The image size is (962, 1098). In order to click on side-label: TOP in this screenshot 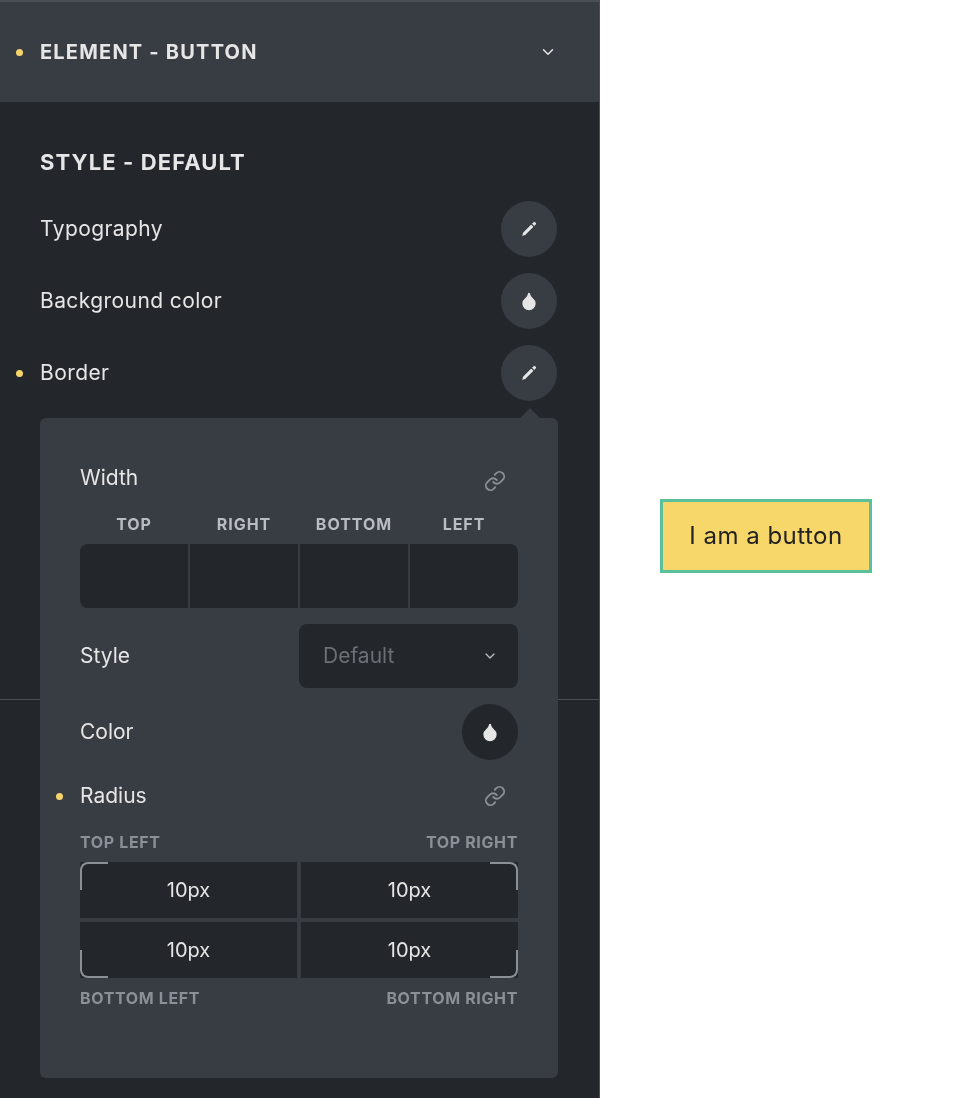, I will do `click(134, 524)`.